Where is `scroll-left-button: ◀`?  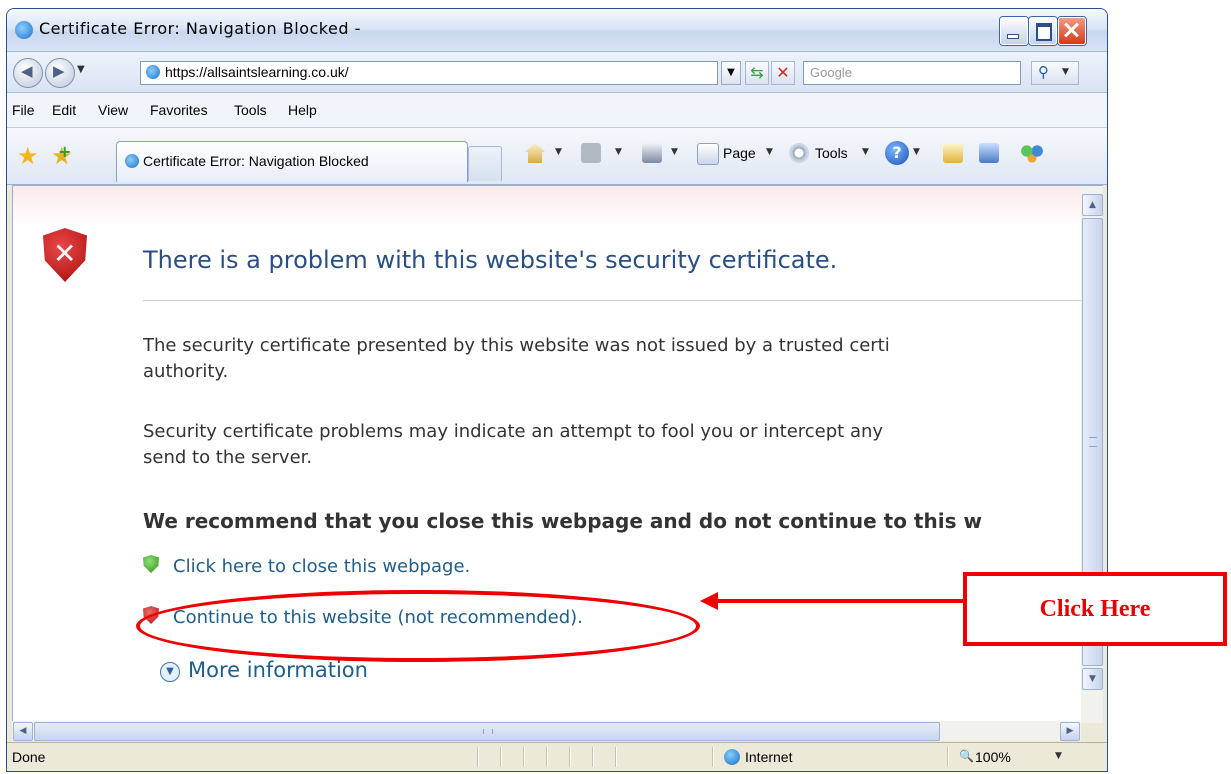
scroll-left-button: ◀ is located at coordinates (23, 731).